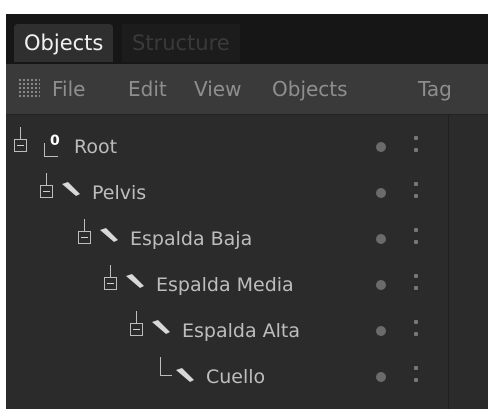 The width and height of the screenshot is (488, 409). What do you see at coordinates (191, 239) in the screenshot?
I see `object-name: Espalda Baja` at bounding box center [191, 239].